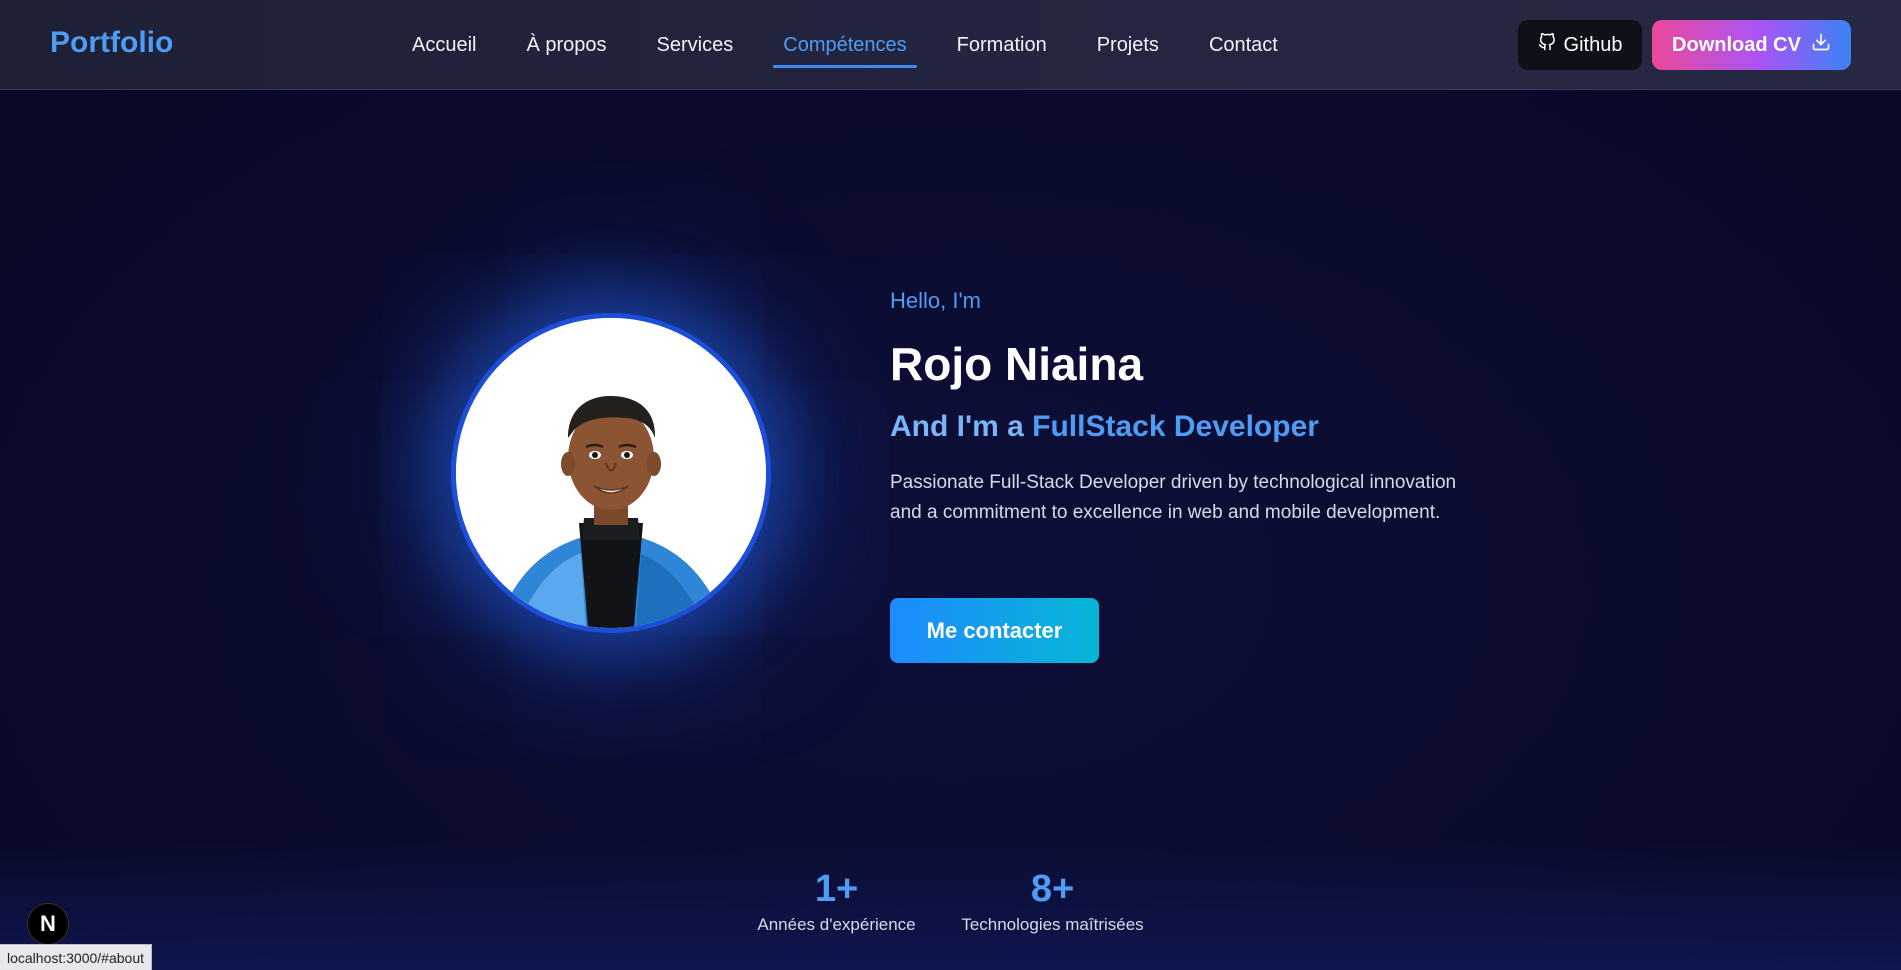  What do you see at coordinates (935, 300) in the screenshot?
I see `hero-greeting: Hello, I'm` at bounding box center [935, 300].